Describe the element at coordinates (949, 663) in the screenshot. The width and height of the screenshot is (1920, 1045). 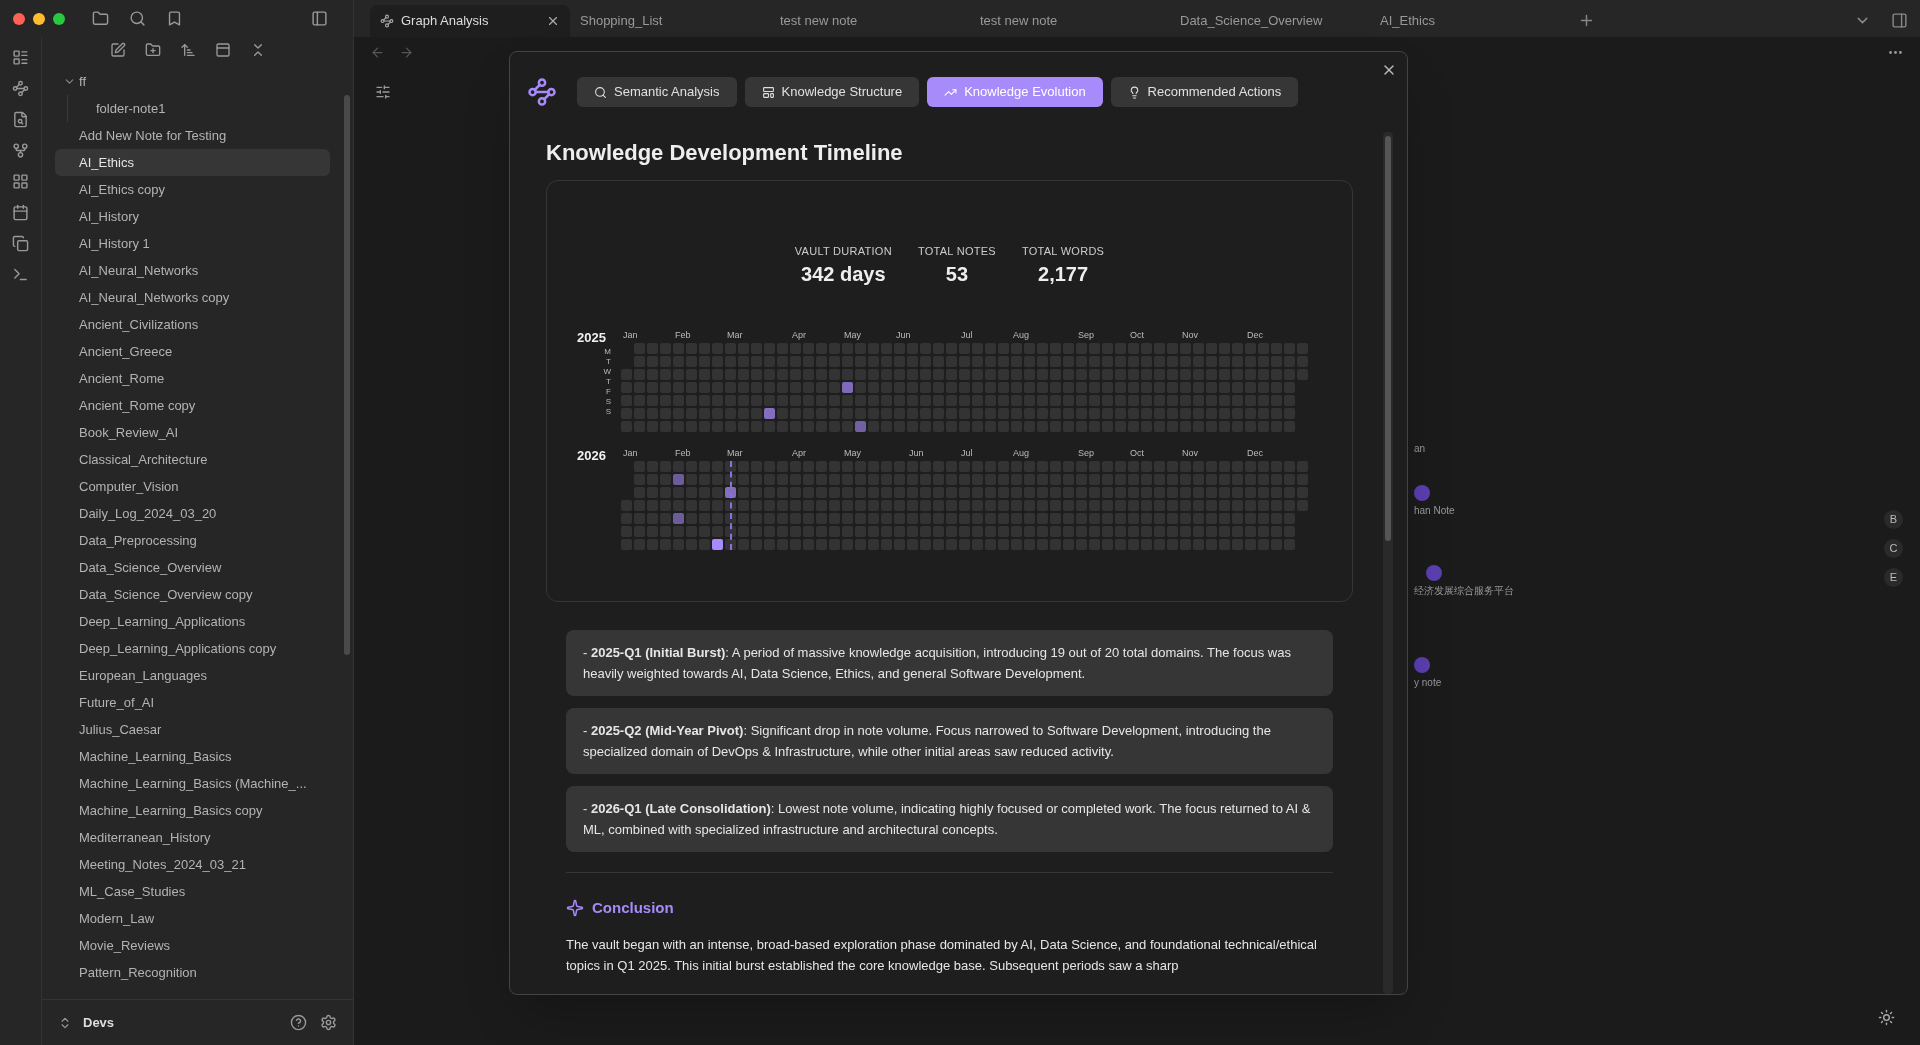
I see `period-summary: - 2025-Q1 (Initial Burst): A period of massive knowledge acquisition, introducing 19 out of 20 total domains. The focus was heavily weighted towards AI, Data Science, Ethics, and general Software Development.` at that location.